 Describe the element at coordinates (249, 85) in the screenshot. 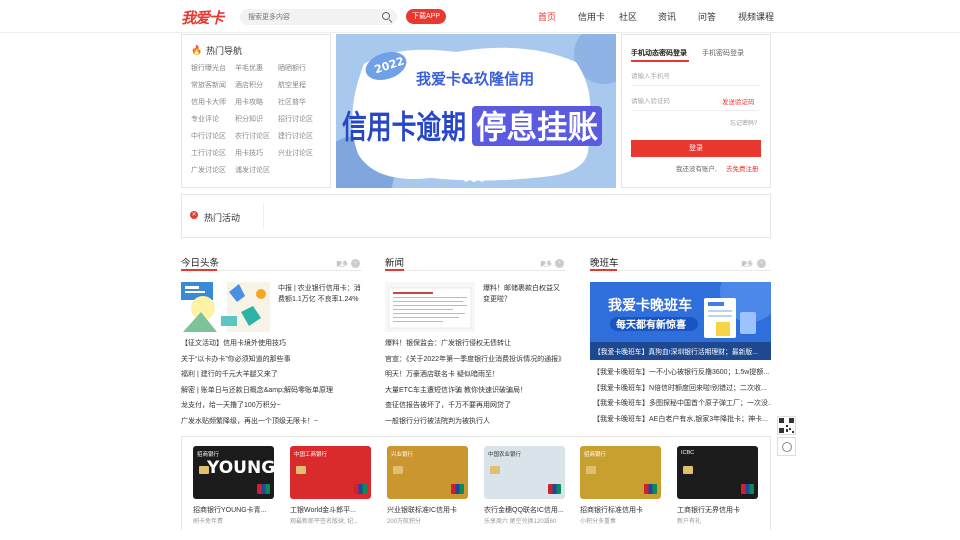

I see `hot-nav-link: 酒店积分` at that location.